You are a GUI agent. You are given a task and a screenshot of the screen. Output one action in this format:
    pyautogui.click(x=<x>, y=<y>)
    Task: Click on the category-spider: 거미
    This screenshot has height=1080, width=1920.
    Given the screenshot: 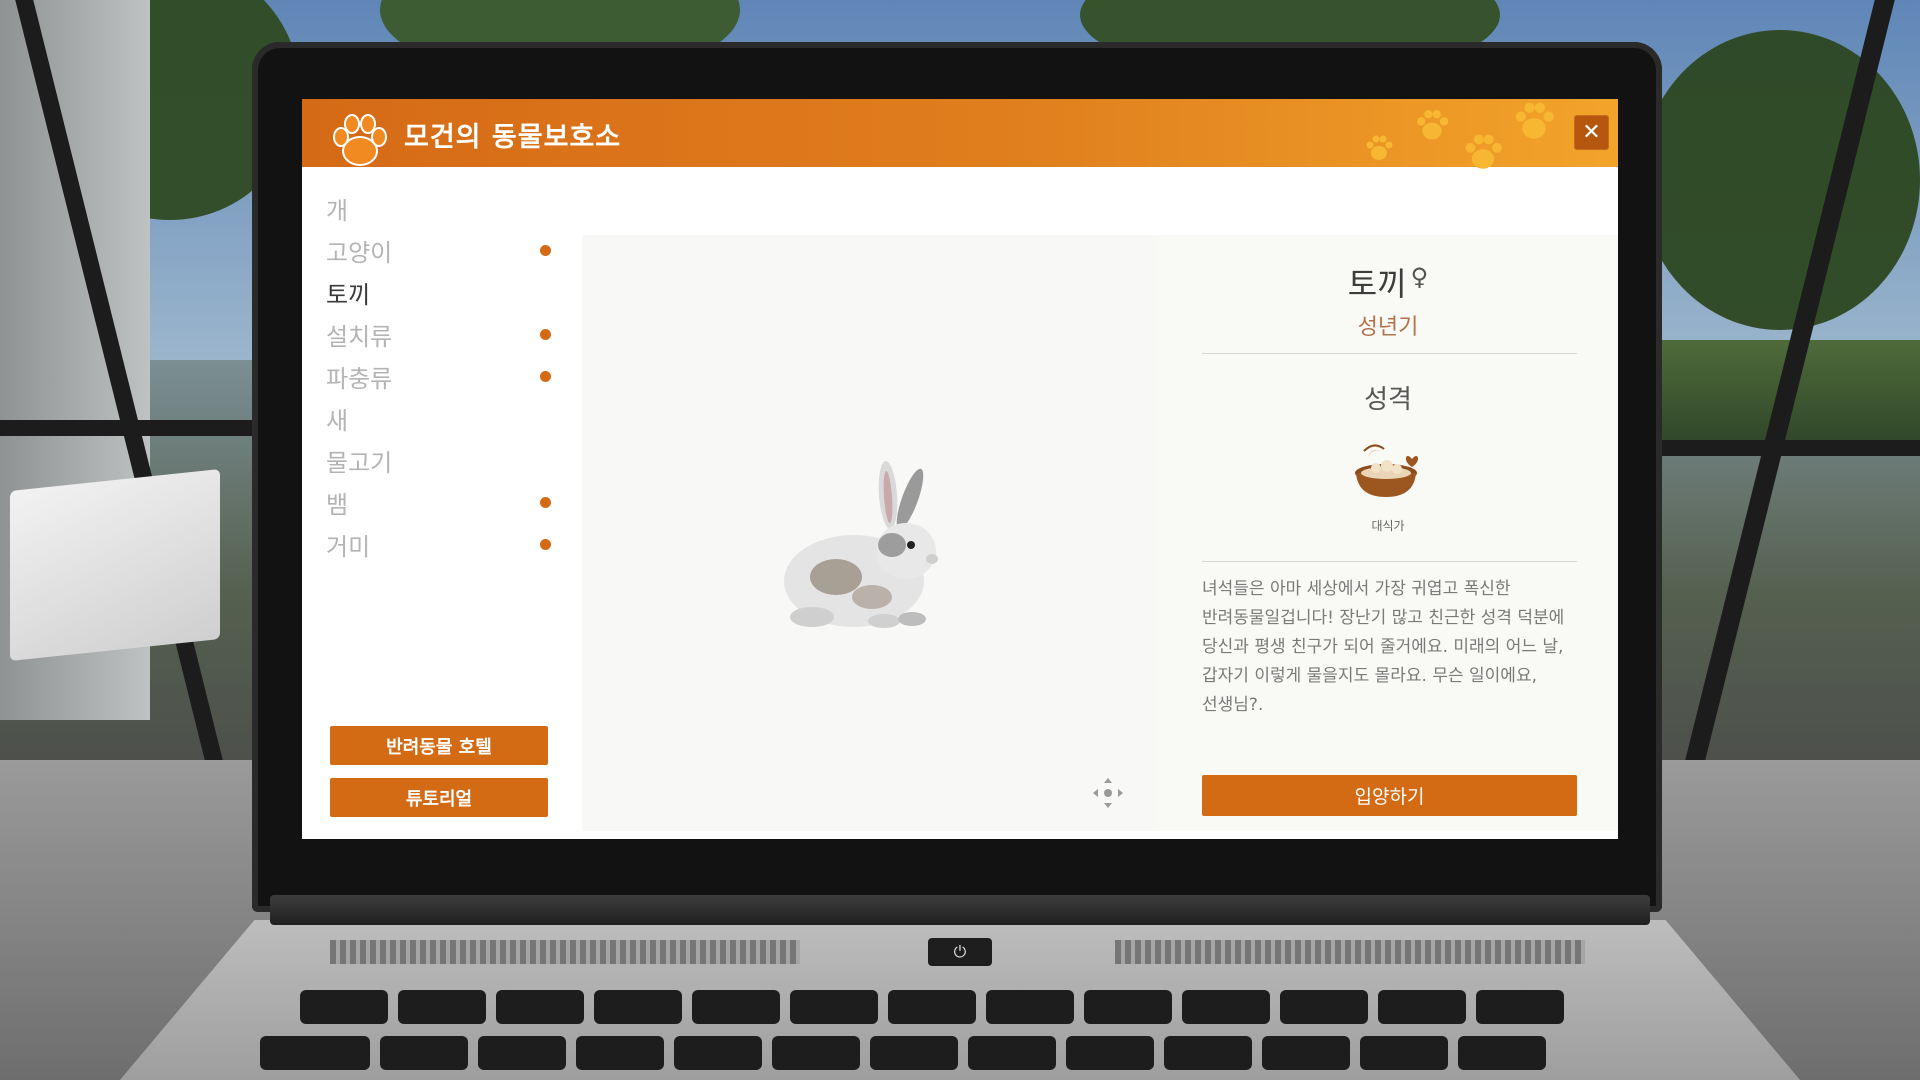 What is the action you would take?
    pyautogui.click(x=444, y=545)
    